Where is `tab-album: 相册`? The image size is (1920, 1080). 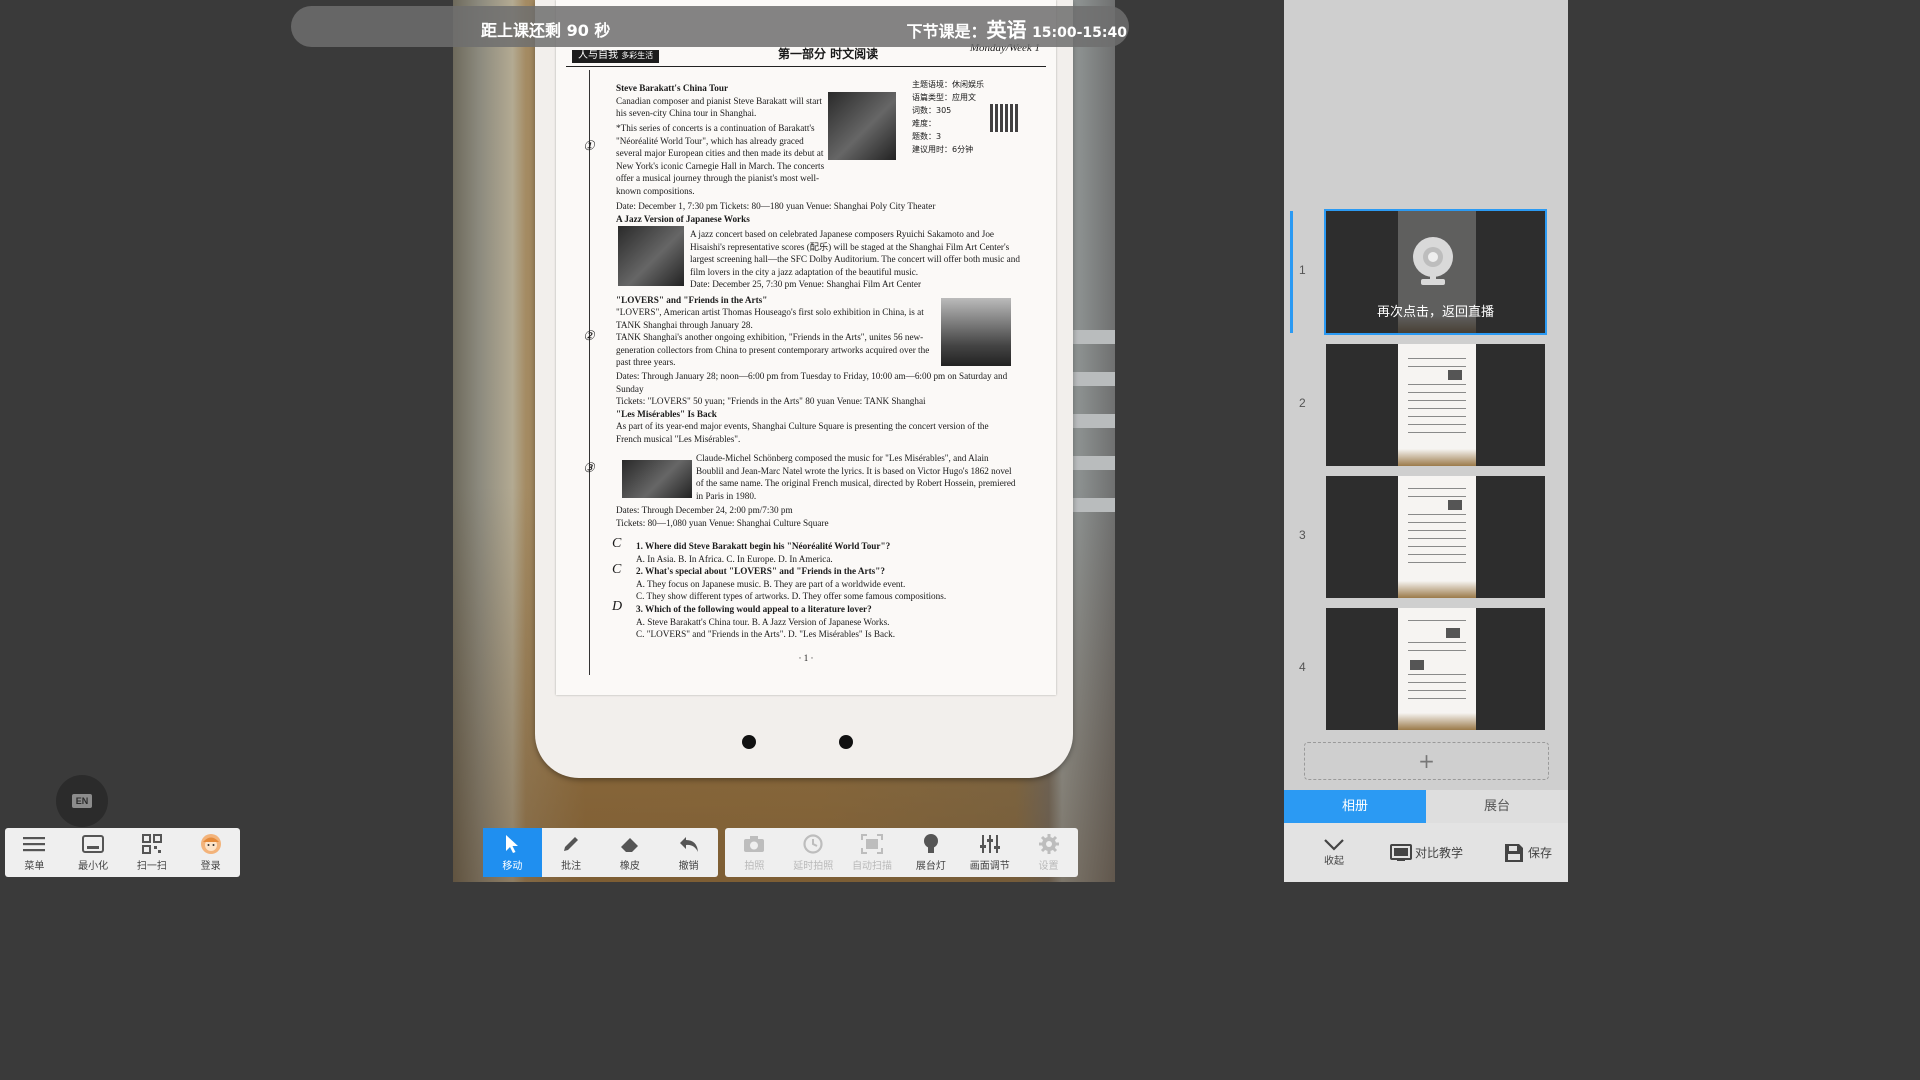 tab-album: 相册 is located at coordinates (1355, 806).